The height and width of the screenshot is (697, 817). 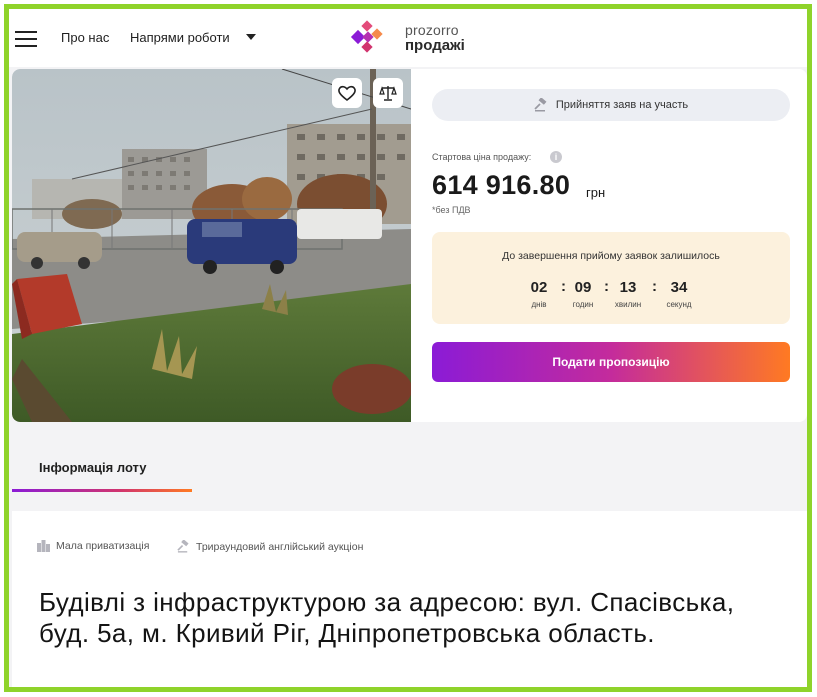 What do you see at coordinates (583, 287) in the screenshot?
I see `timer-hours: 09` at bounding box center [583, 287].